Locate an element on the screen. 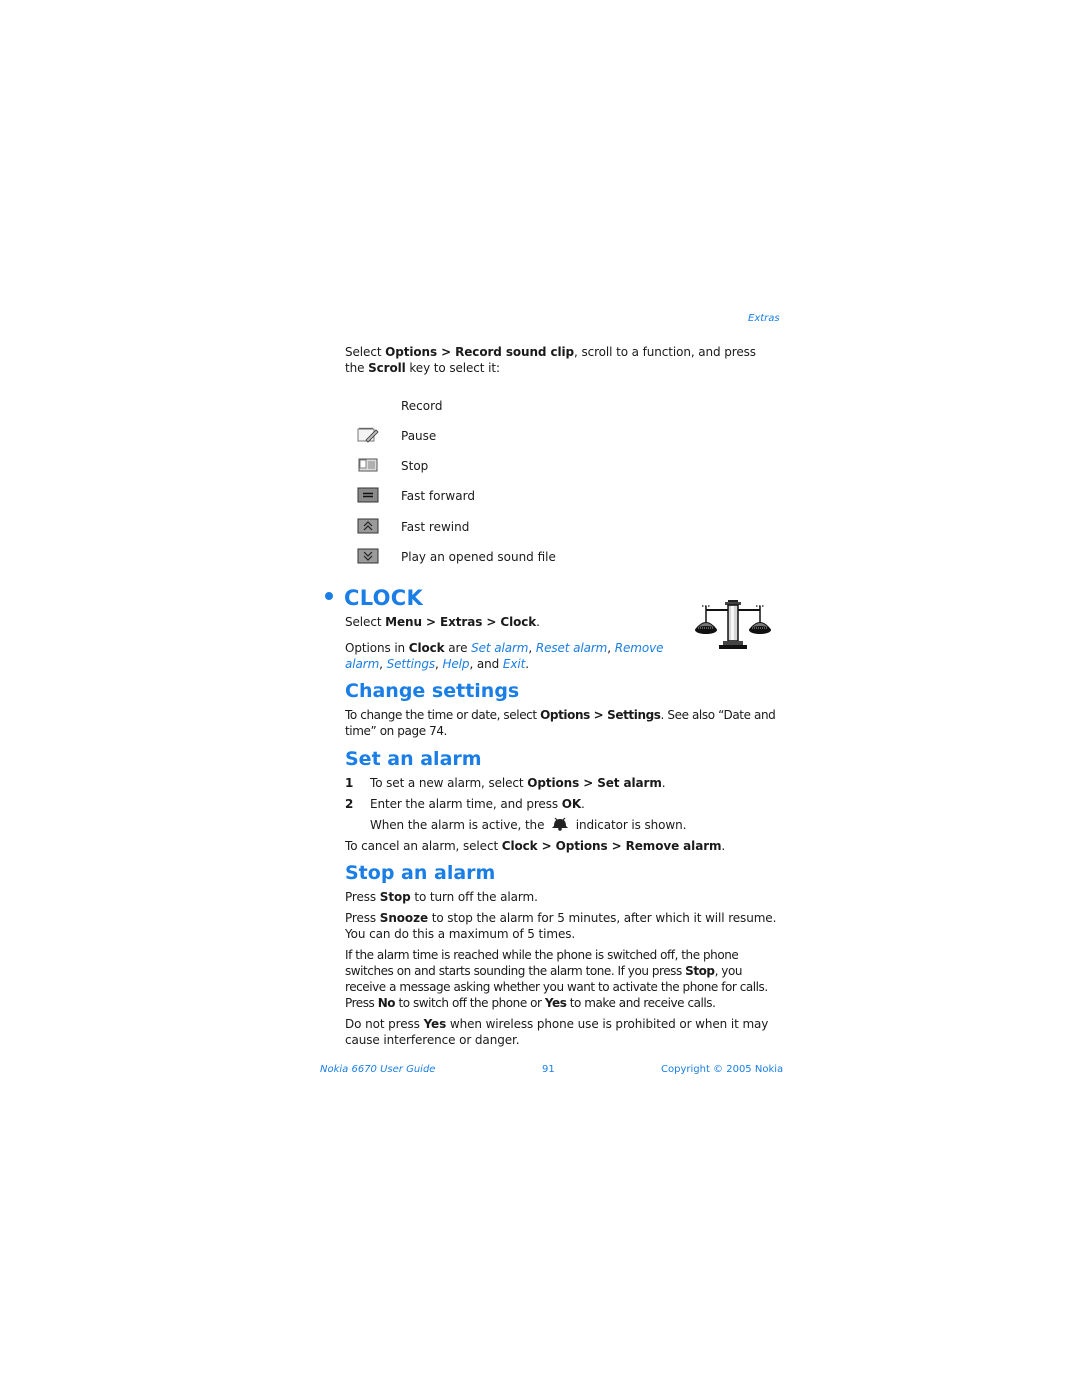  equals-button-icon is located at coordinates (368, 495).